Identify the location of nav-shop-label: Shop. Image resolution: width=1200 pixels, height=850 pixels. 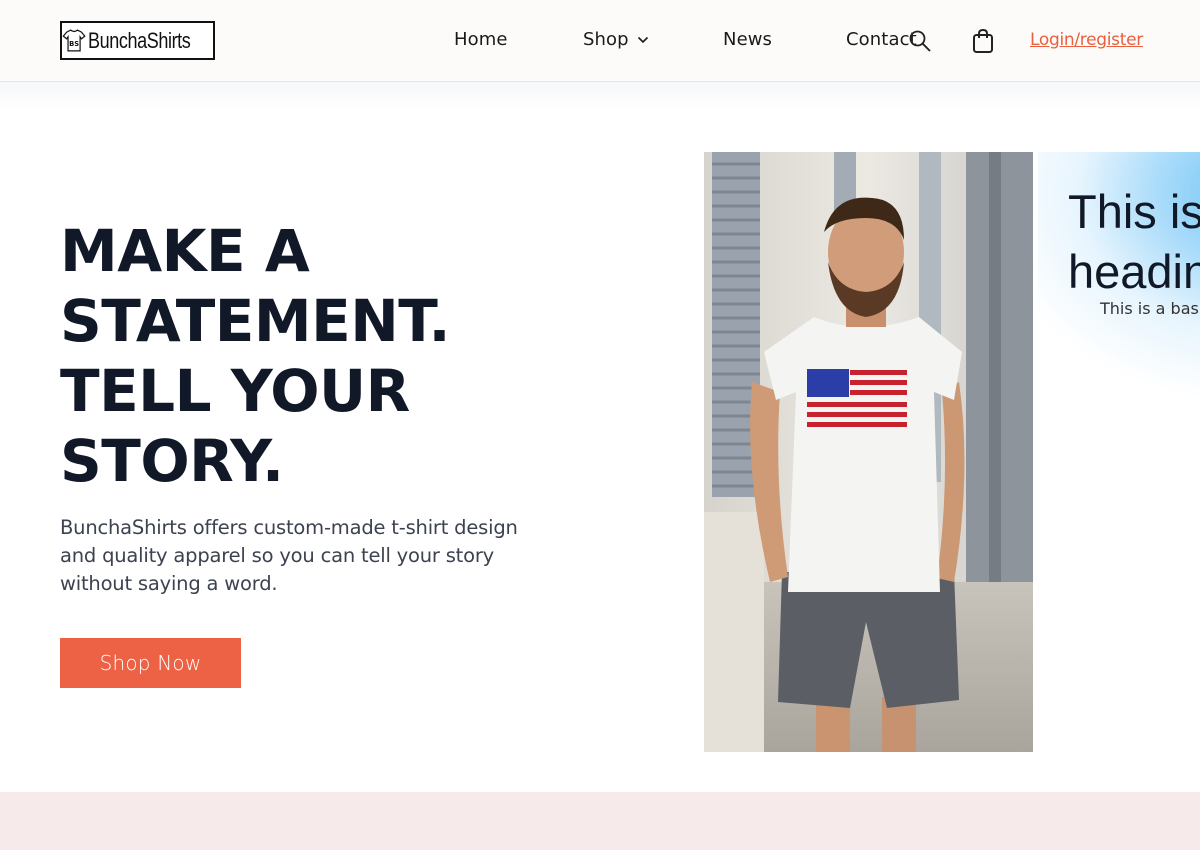
(606, 39).